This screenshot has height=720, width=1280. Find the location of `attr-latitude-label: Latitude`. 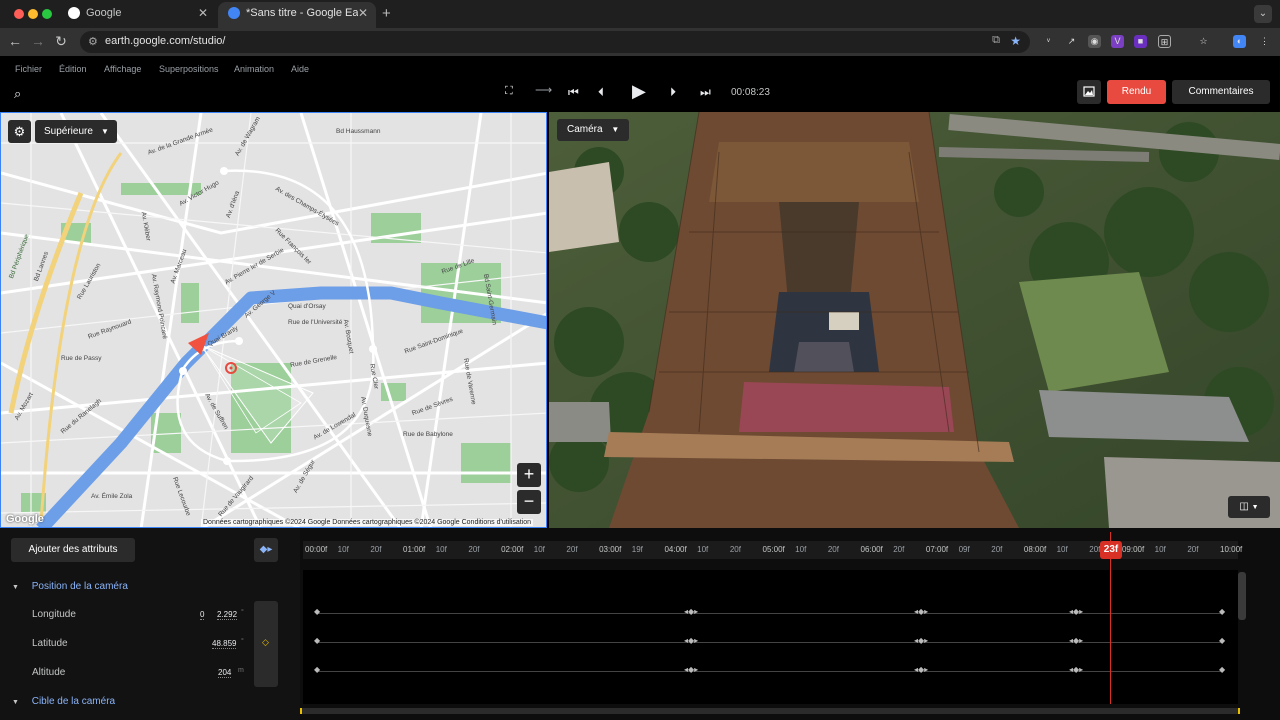

attr-latitude-label: Latitude is located at coordinates (50, 643).